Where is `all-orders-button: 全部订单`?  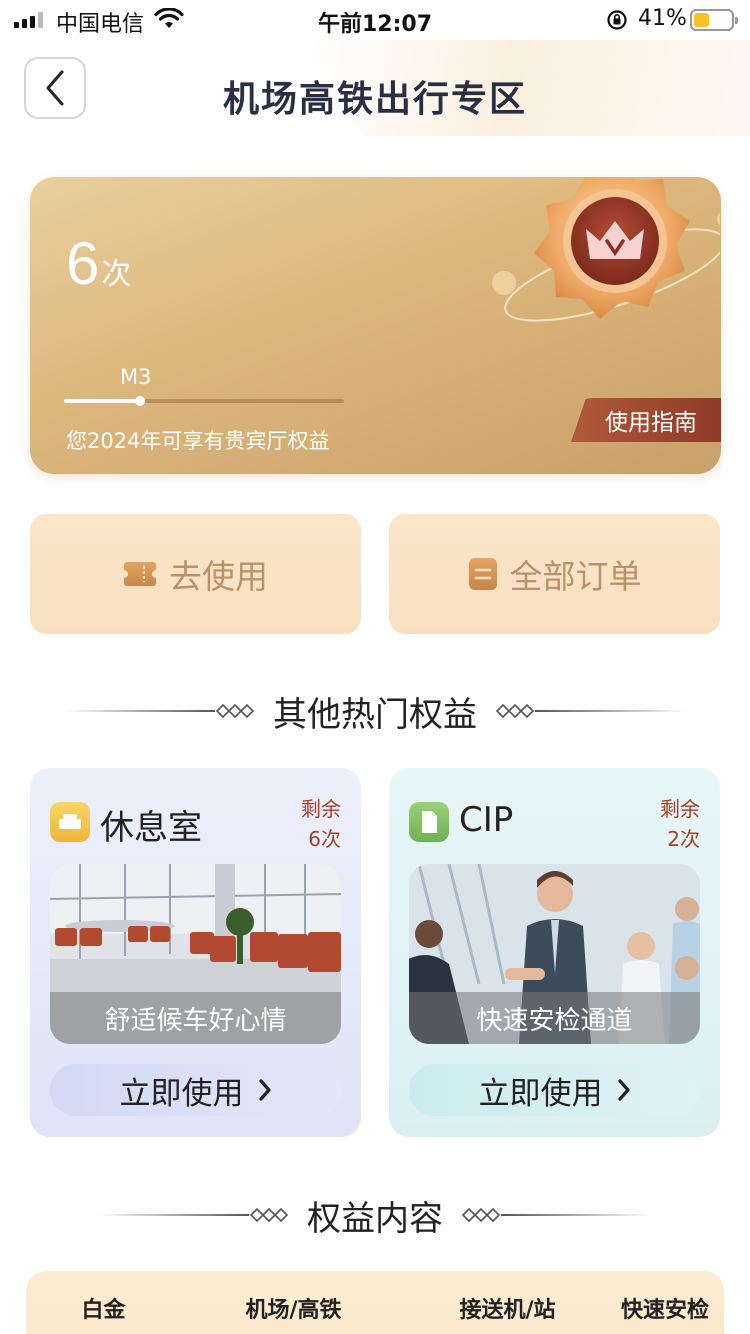 all-orders-button: 全部订单 is located at coordinates (554, 574).